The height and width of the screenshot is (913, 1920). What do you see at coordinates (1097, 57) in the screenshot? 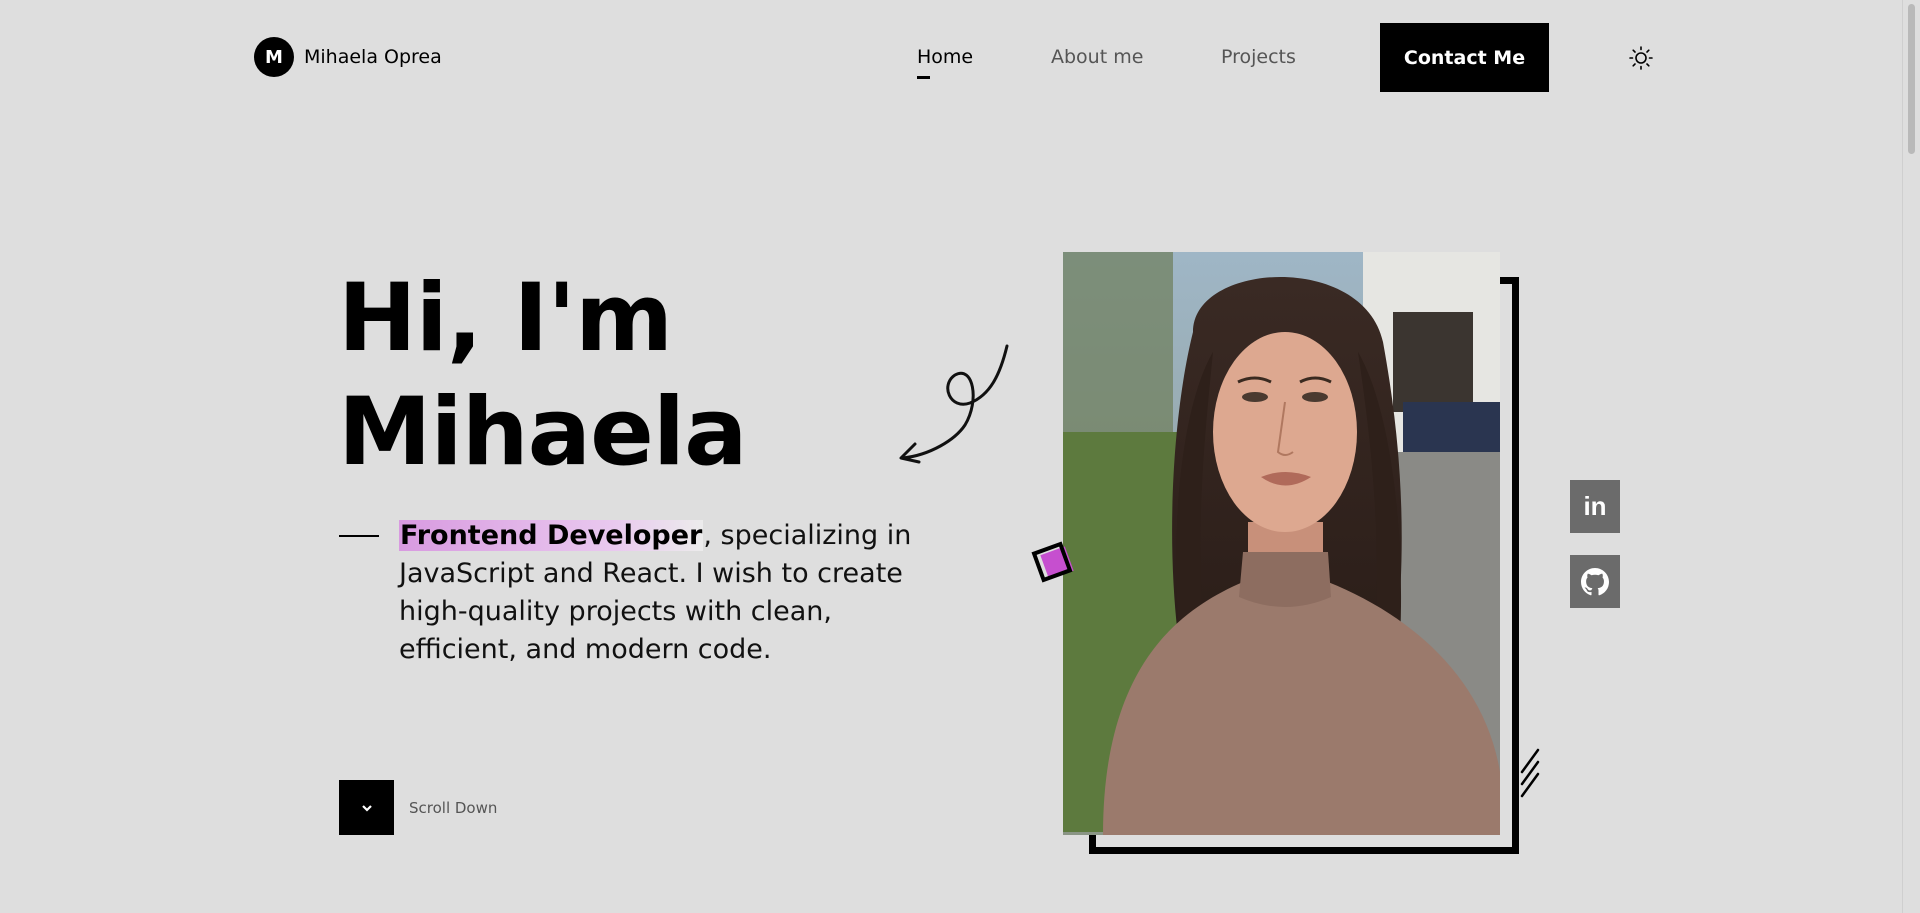
I see `nav-about-me: About me` at bounding box center [1097, 57].